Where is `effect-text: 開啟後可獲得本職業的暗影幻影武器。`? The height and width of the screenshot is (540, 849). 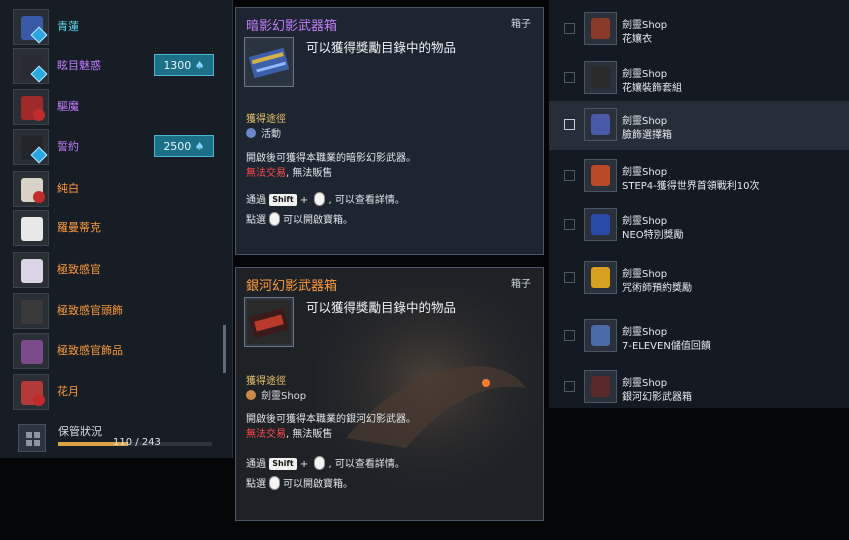
effect-text: 開啟後可獲得本職業的暗影幻影武器。 is located at coordinates (331, 158).